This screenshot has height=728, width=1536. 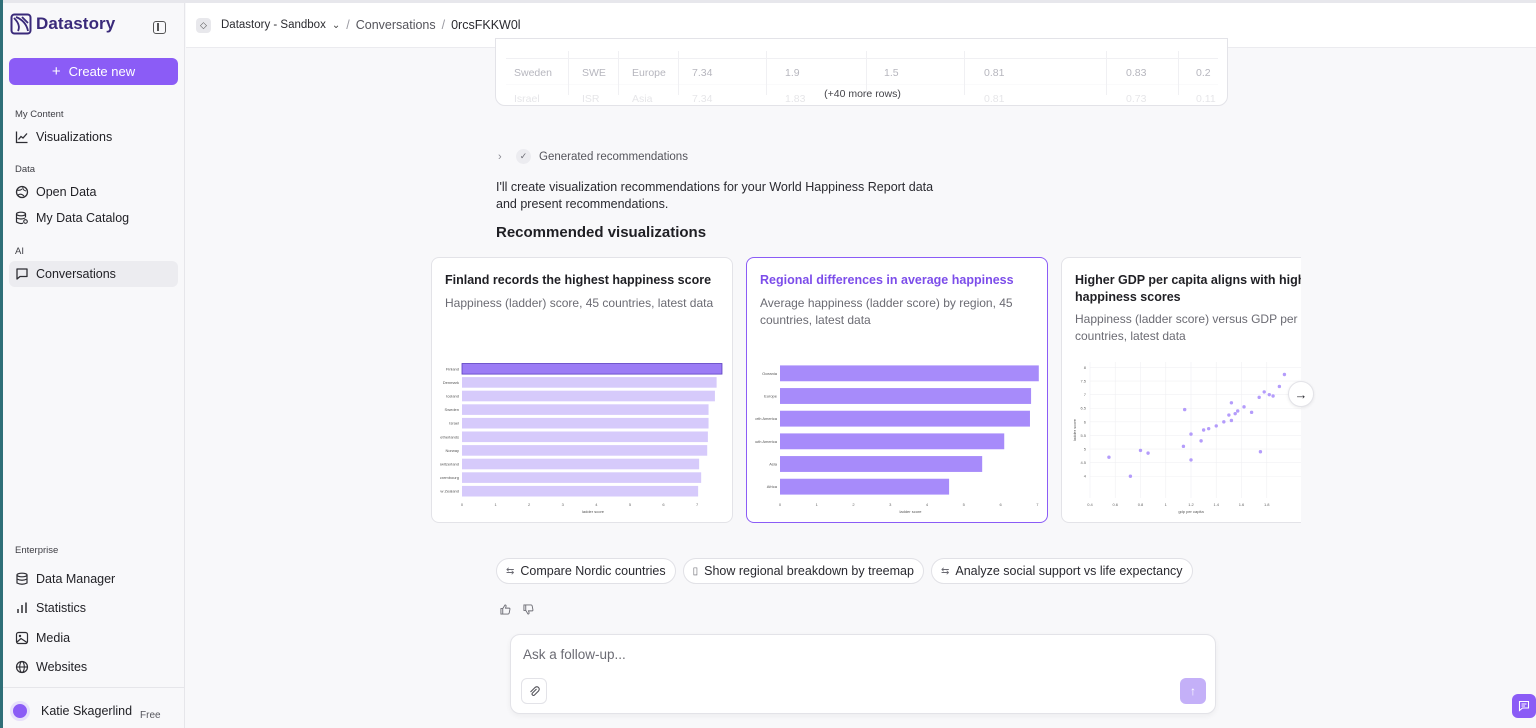 I want to click on thumbs-down-icon, so click(x=528, y=609).